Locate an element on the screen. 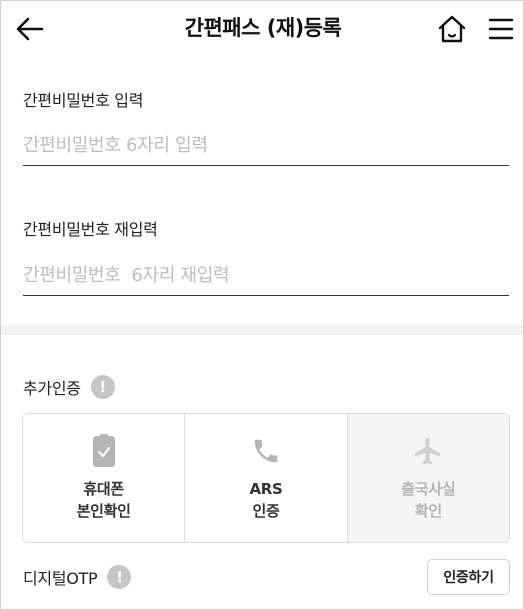  otp-heading: 디지털OTP ! is located at coordinates (77, 577).